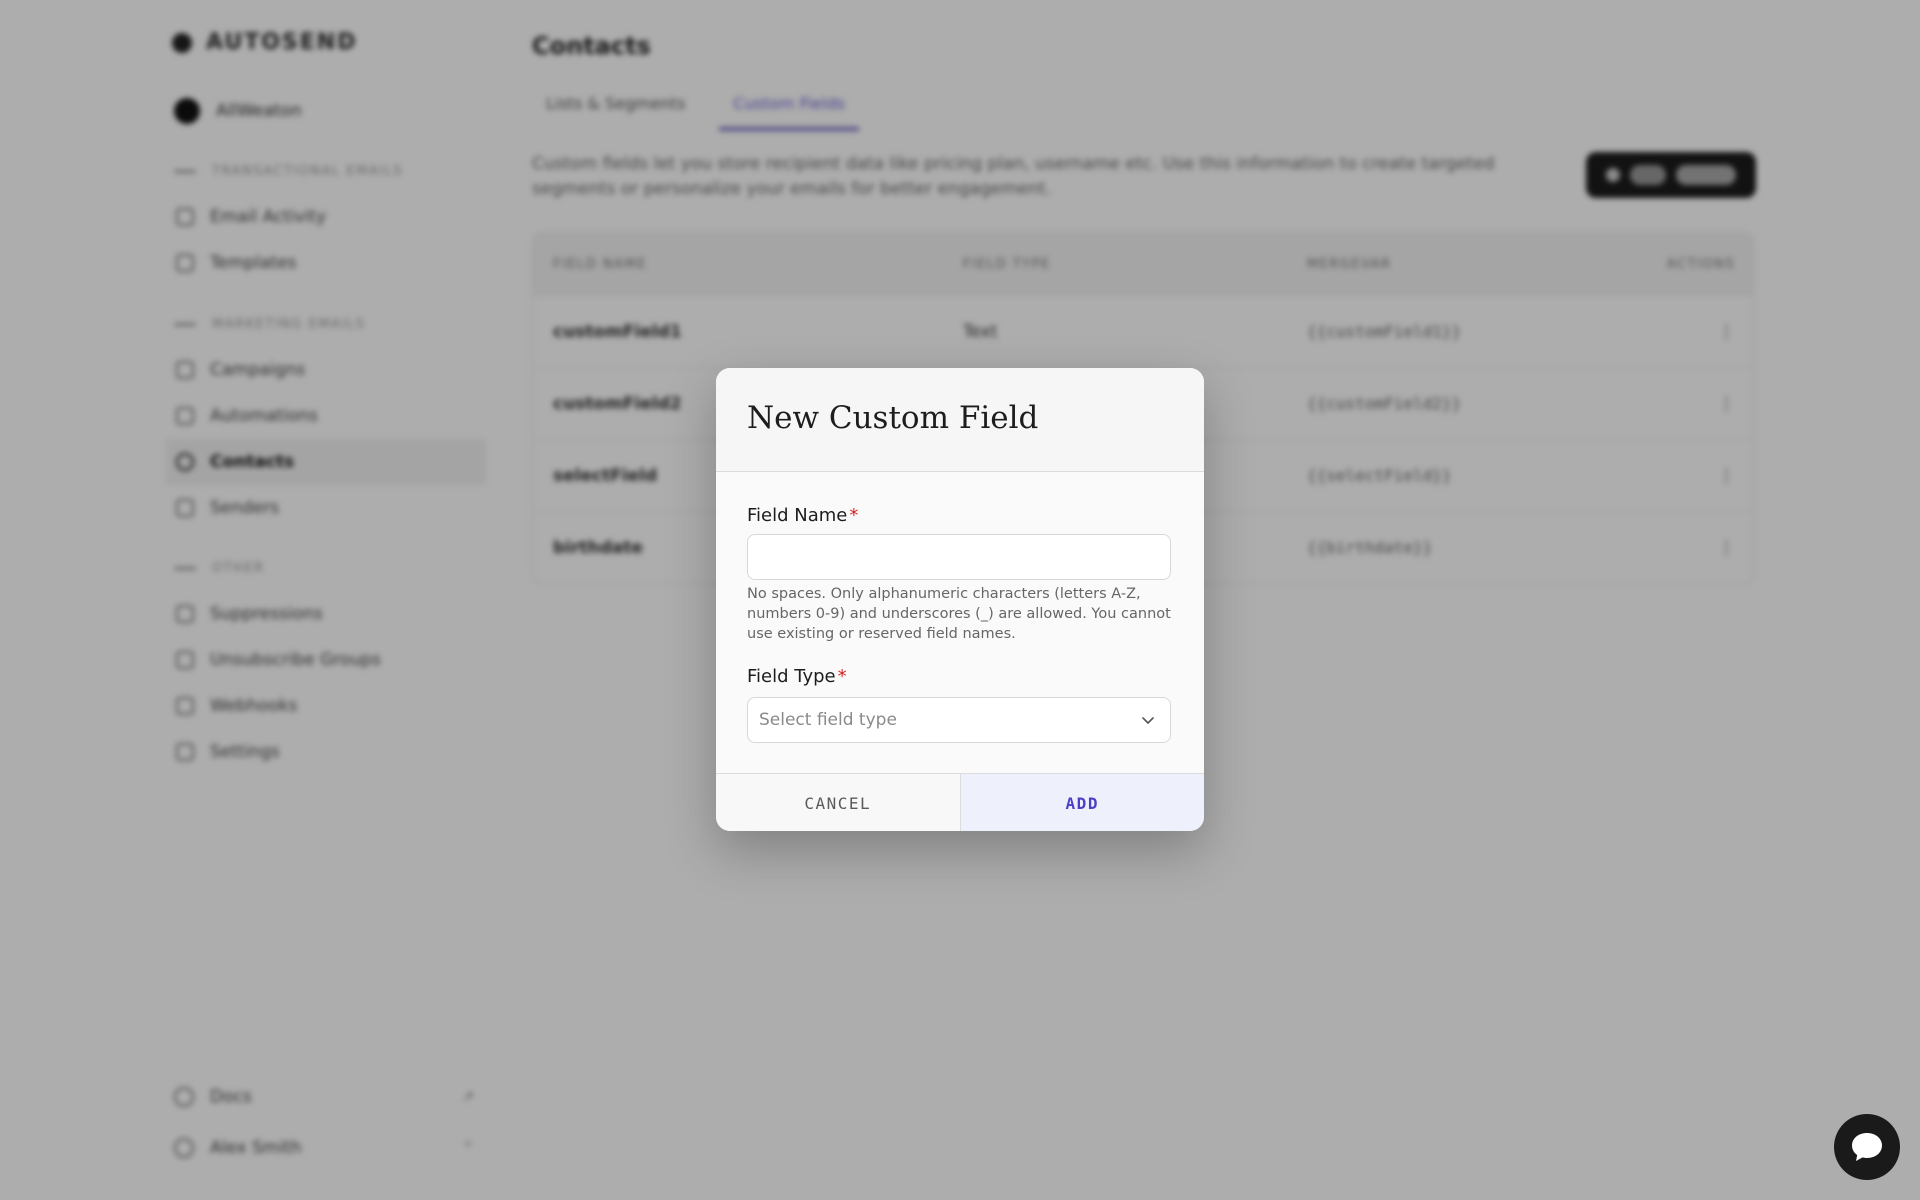 The height and width of the screenshot is (1200, 1920). I want to click on dialog-header: New Custom Field, so click(960, 420).